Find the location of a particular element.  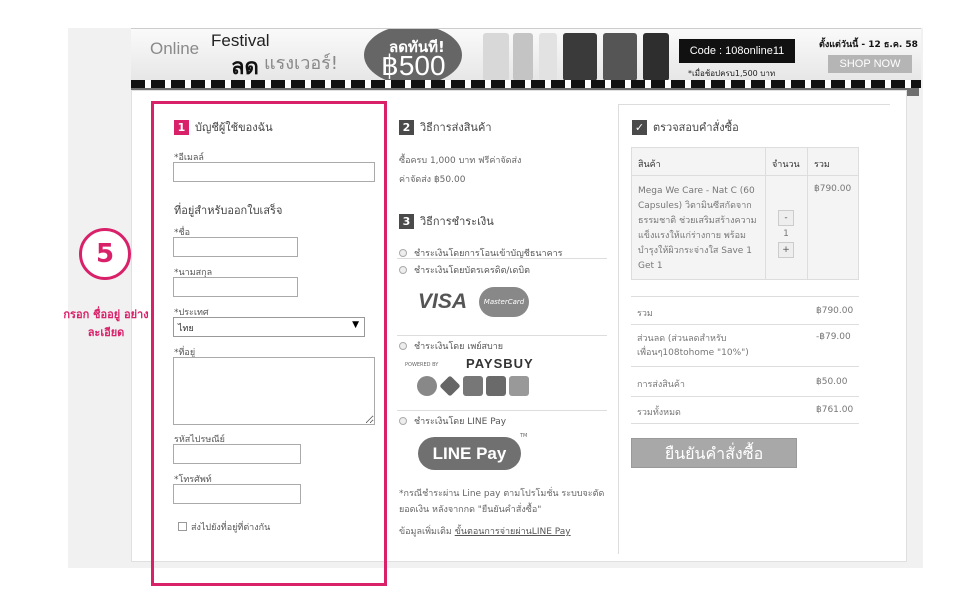

banner-divider is located at coordinates (526, 84).